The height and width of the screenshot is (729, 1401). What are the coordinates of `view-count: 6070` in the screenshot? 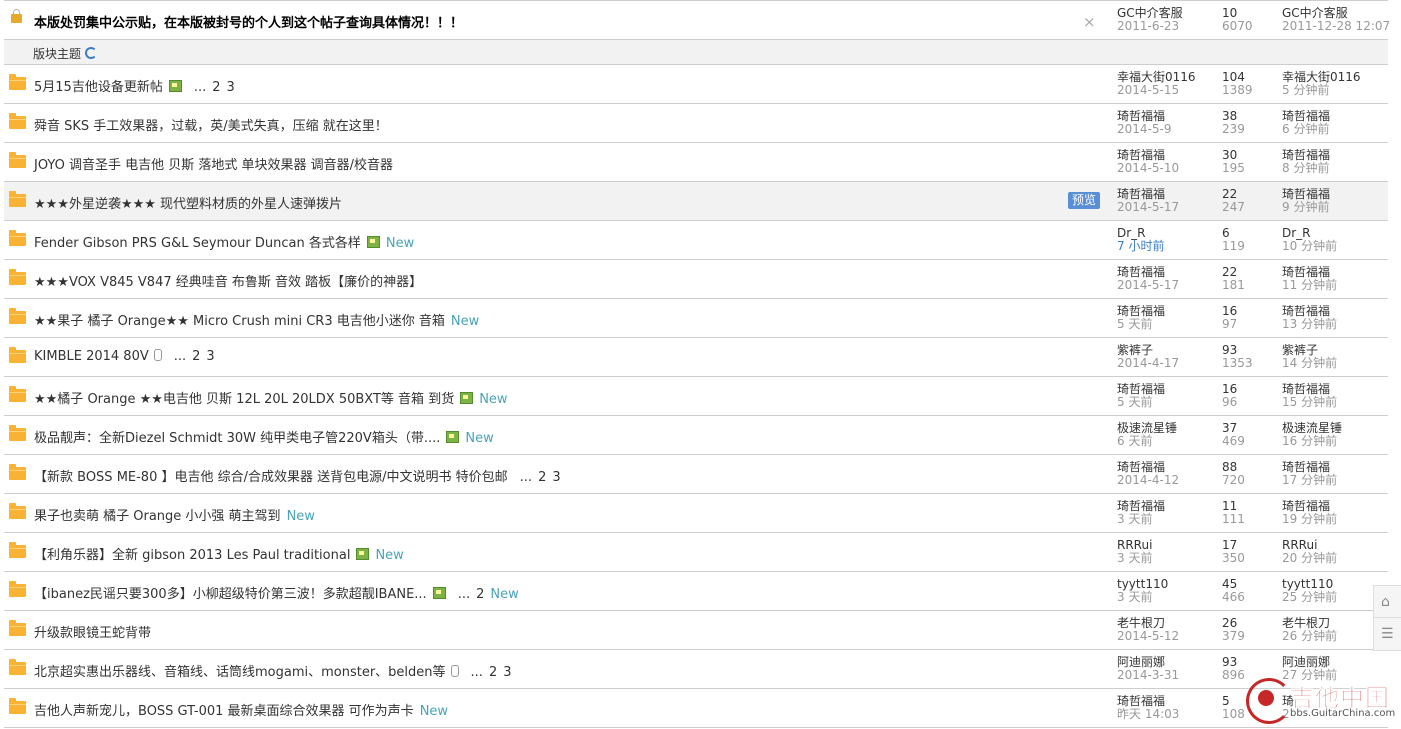 It's located at (1237, 26).